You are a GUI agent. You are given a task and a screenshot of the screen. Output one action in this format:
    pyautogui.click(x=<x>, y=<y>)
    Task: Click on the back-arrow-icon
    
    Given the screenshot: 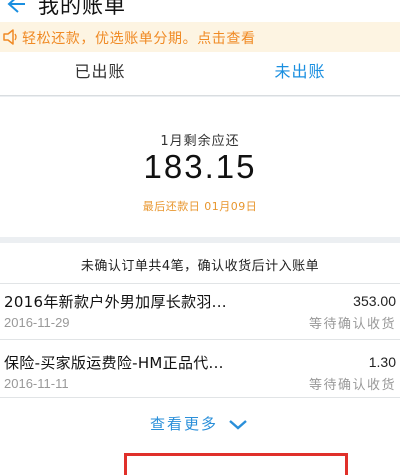 What is the action you would take?
    pyautogui.click(x=16, y=7)
    